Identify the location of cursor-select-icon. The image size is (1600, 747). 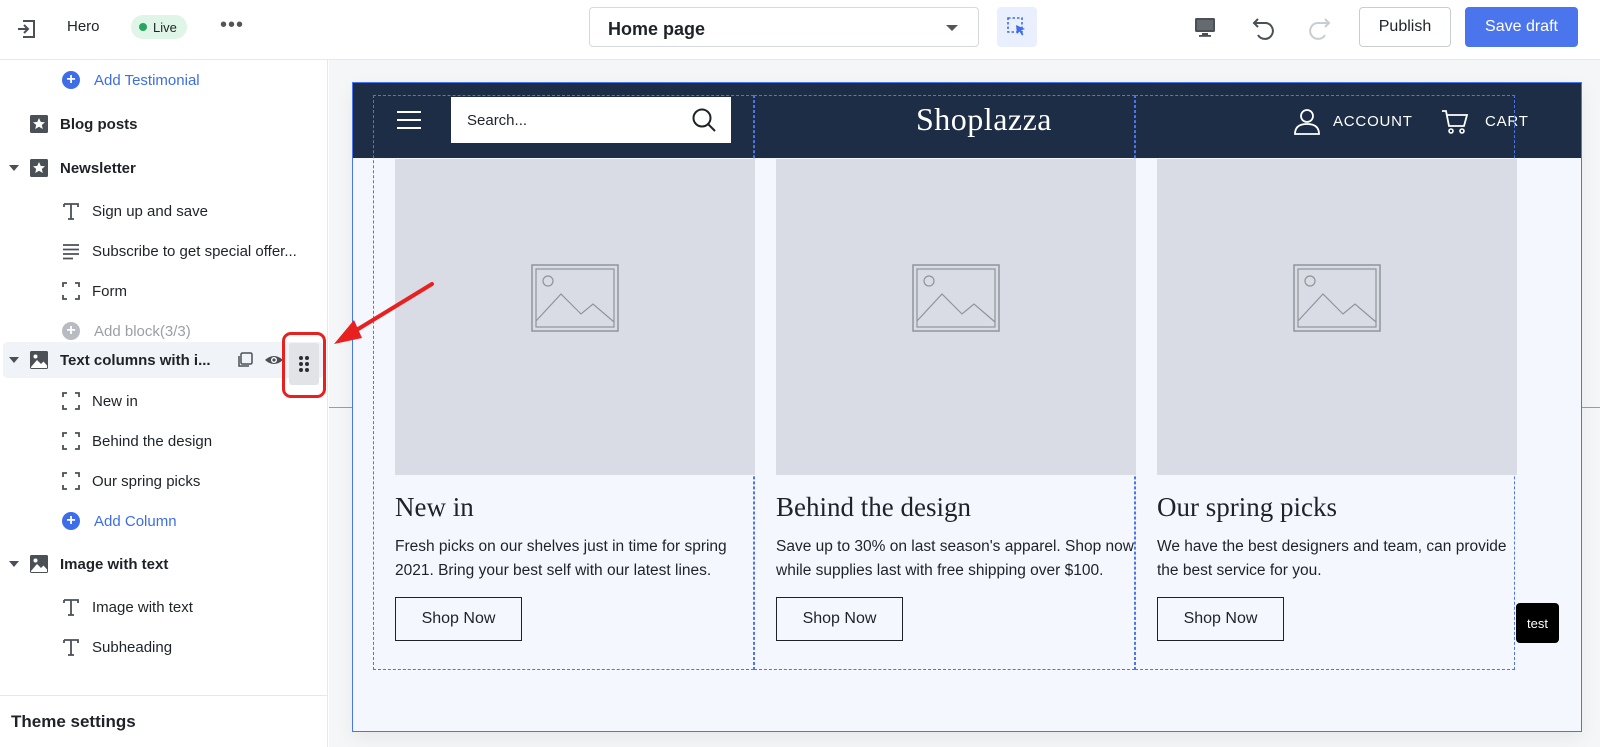
(1016, 26).